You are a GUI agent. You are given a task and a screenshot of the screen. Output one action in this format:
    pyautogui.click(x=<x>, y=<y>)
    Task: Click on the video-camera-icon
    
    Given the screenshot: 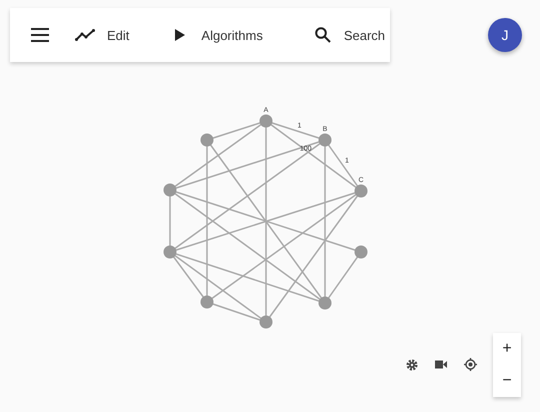 What is the action you would take?
    pyautogui.click(x=441, y=364)
    